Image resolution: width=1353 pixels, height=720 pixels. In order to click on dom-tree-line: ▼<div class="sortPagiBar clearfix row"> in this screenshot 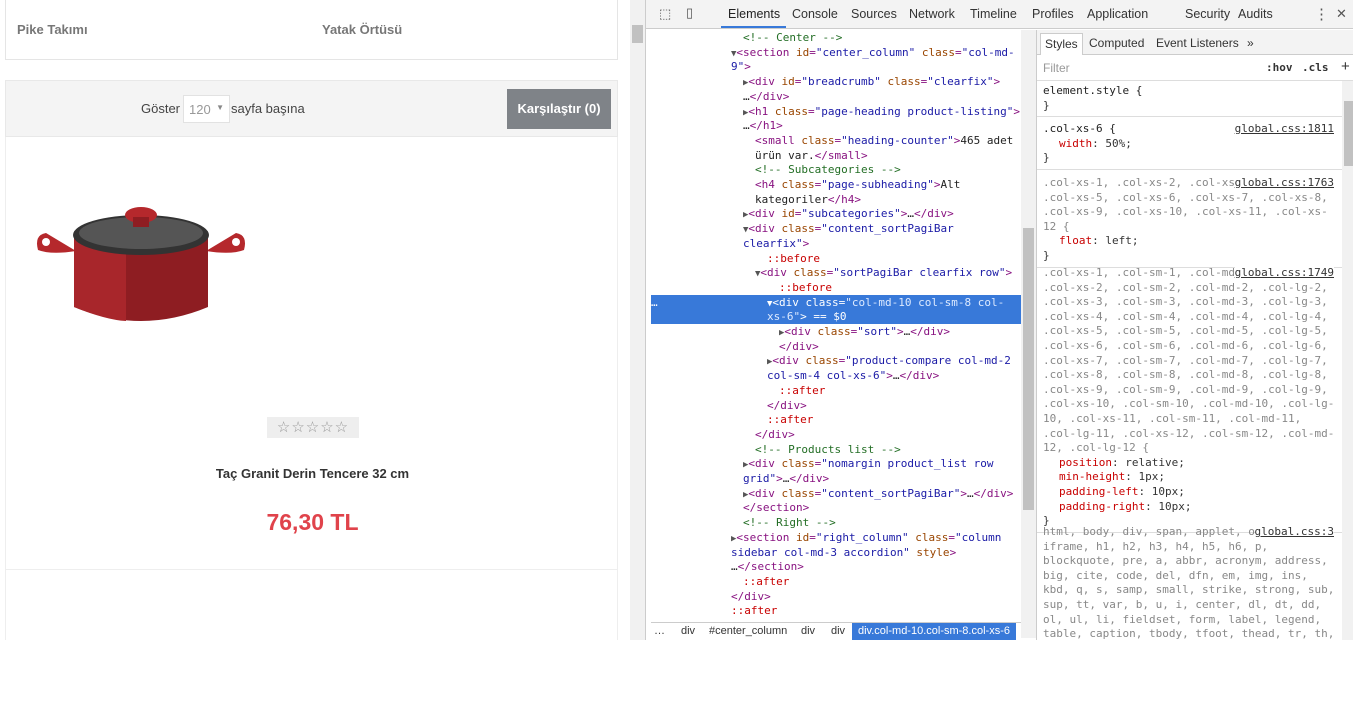, I will do `click(836, 272)`.